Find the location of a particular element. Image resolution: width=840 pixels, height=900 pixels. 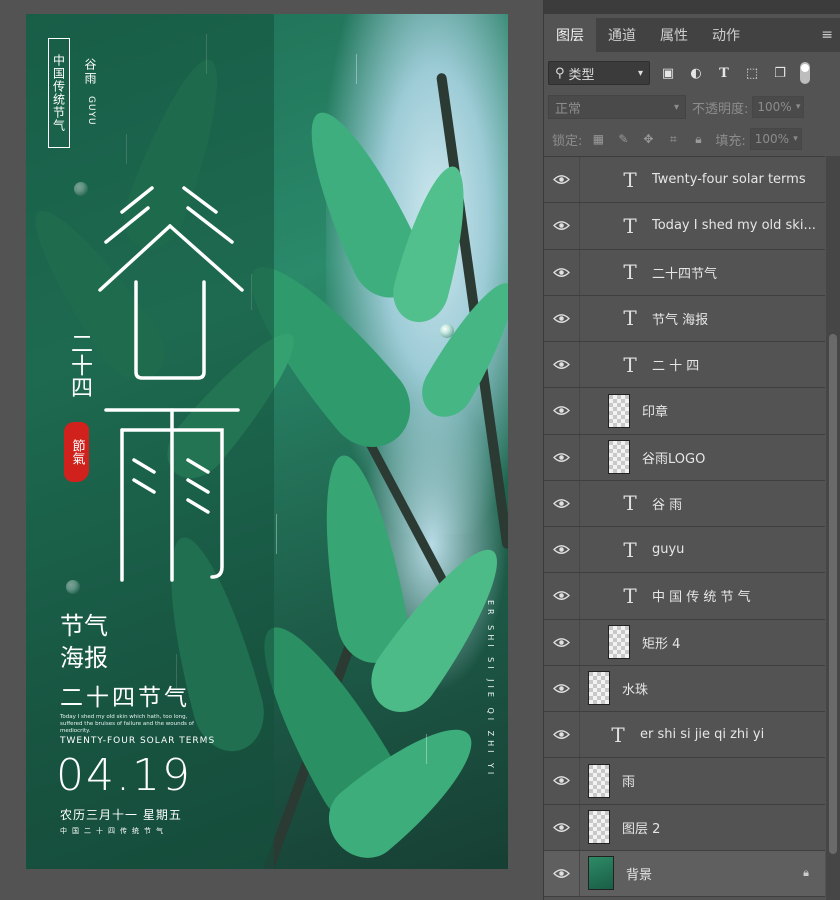

layer-name: 水珠 is located at coordinates (635, 688).